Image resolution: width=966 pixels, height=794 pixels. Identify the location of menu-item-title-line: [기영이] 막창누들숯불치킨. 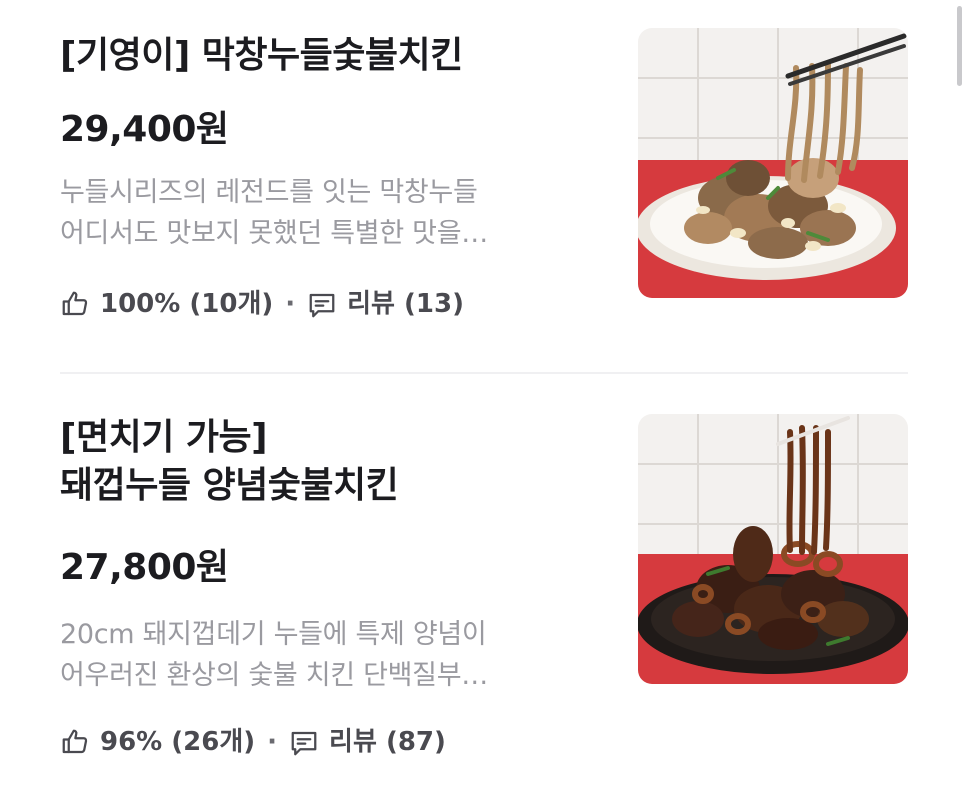
(261, 55).